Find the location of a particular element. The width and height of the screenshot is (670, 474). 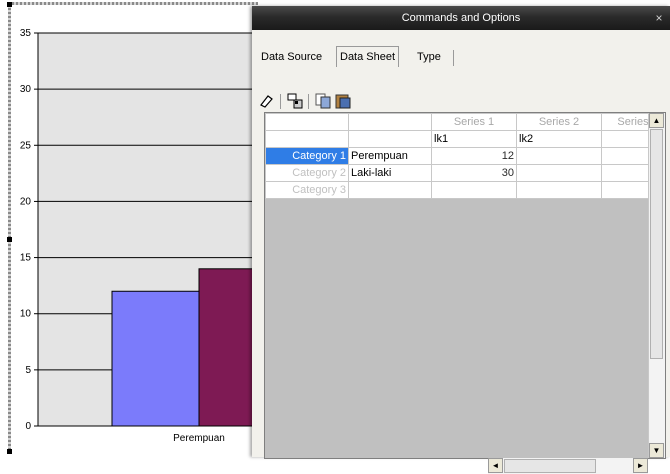

table-row: Category 1 Perempuan 12 14 is located at coordinates (465, 156).